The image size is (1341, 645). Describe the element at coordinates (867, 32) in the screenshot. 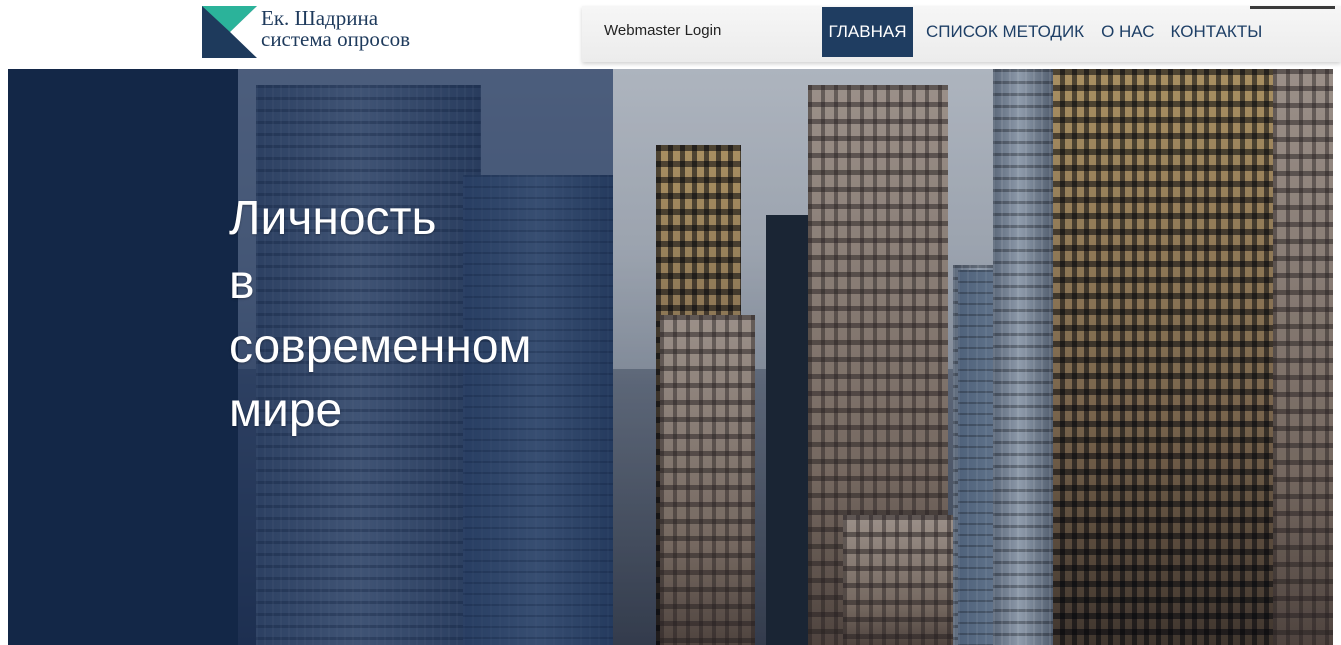

I see `nav-item-home: ГЛАВНАЯ` at that location.